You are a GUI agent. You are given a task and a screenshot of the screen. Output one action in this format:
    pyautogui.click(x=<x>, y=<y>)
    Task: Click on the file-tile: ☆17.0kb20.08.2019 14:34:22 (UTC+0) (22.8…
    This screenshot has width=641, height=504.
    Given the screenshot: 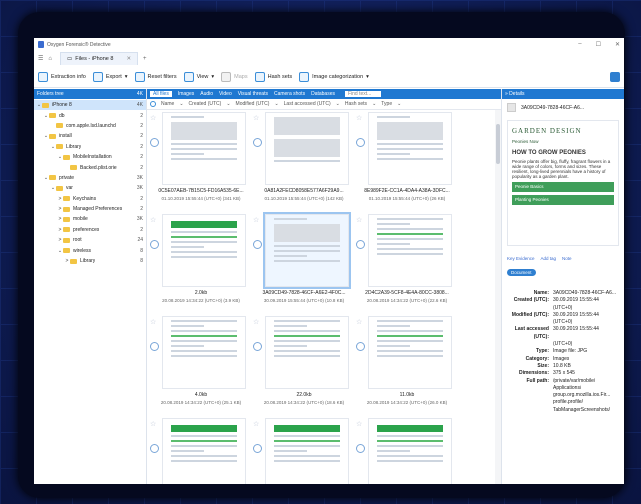 What is the action you would take?
    pyautogui.click(x=407, y=451)
    